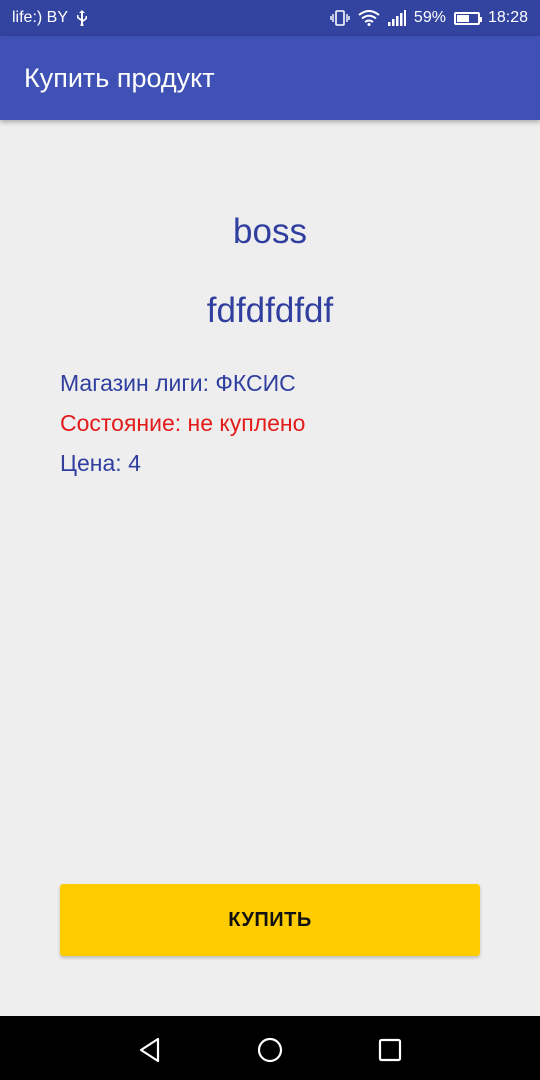 The width and height of the screenshot is (540, 1080). What do you see at coordinates (183, 423) in the screenshot?
I see `state-label: Состояние: не куплено` at bounding box center [183, 423].